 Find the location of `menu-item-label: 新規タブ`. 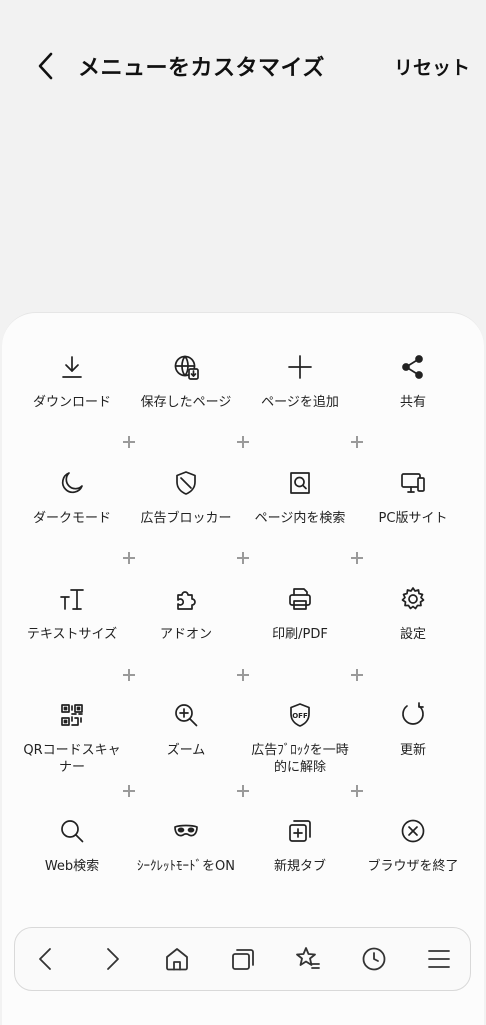

menu-item-label: 新規タブ is located at coordinates (299, 866).